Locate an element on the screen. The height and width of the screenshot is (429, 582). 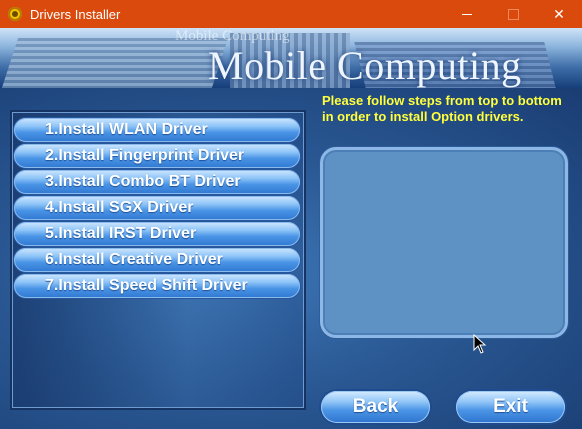
close-icon: ✕ is located at coordinates (559, 13).